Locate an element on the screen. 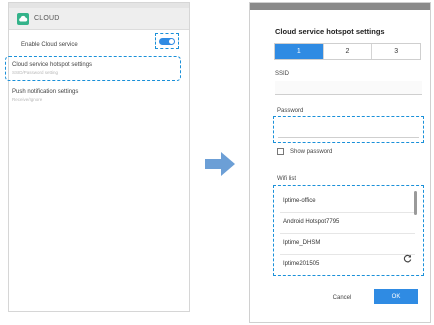  toggle-highlight is located at coordinates (167, 41).